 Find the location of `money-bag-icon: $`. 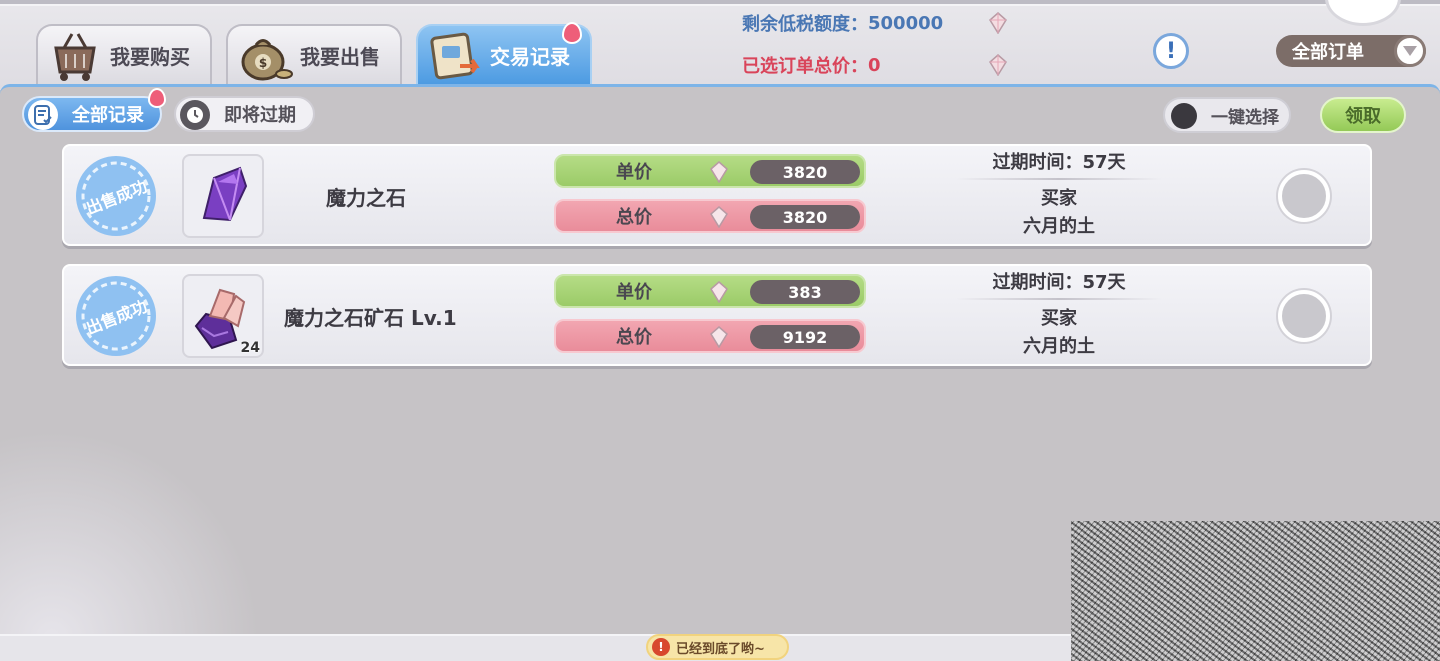

money-bag-icon: $ is located at coordinates (267, 60).